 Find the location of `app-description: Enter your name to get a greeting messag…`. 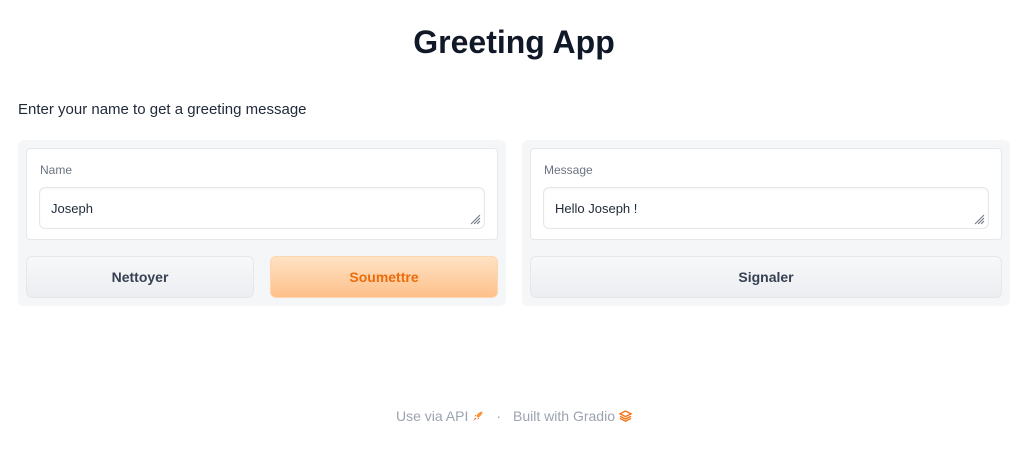

app-description: Enter your name to get a greeting messag… is located at coordinates (162, 109).